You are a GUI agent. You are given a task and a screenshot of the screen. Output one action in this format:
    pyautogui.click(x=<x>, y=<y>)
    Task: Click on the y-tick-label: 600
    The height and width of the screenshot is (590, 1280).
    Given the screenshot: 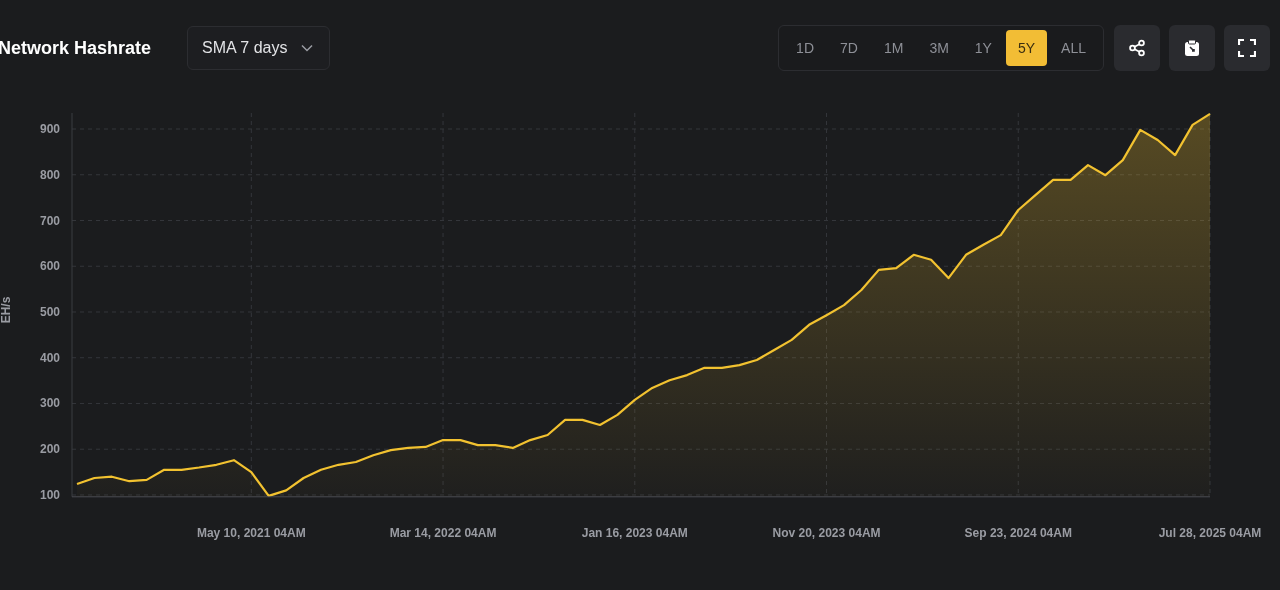 What is the action you would take?
    pyautogui.click(x=49, y=266)
    